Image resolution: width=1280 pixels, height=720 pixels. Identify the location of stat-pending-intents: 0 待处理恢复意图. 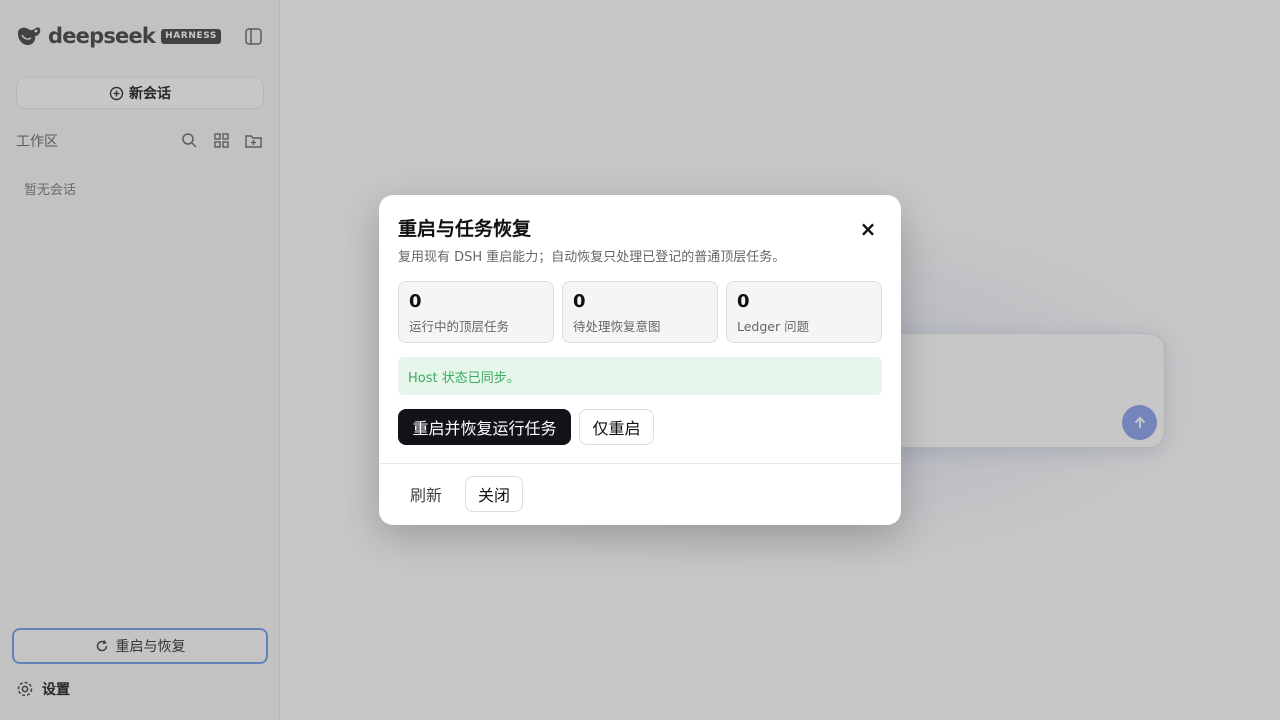
(640, 312).